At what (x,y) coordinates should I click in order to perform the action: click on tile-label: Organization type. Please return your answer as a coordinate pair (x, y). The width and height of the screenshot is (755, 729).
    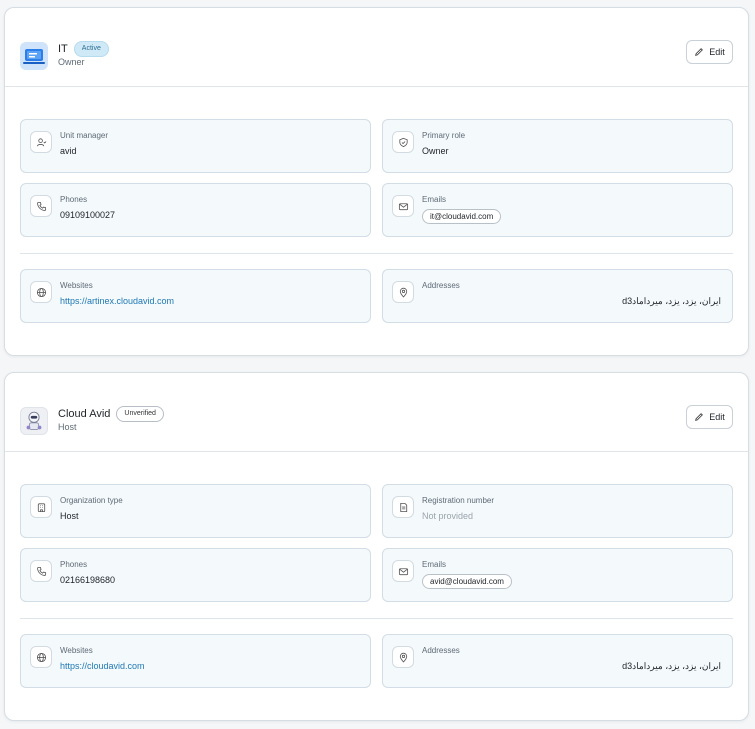
    Looking at the image, I should click on (91, 500).